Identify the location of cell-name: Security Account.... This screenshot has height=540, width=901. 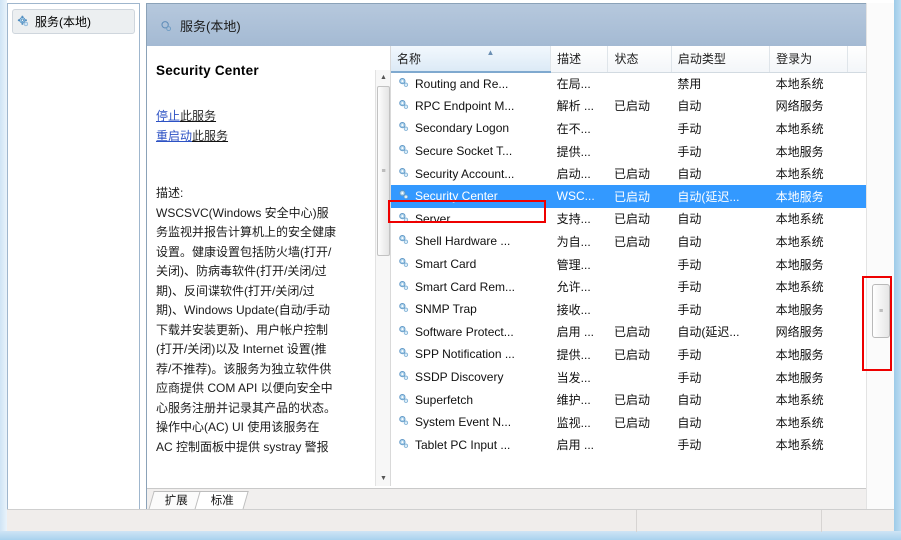
(471, 173).